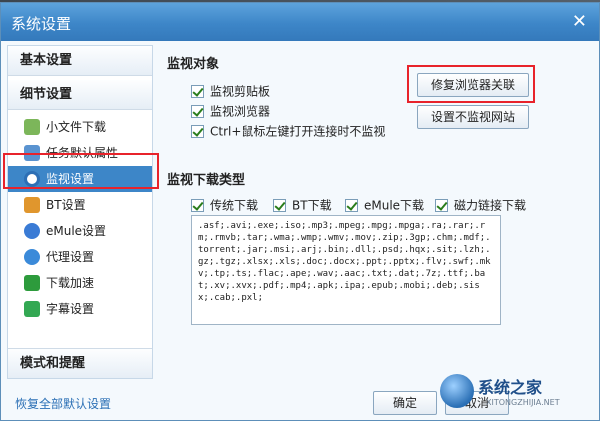 The height and width of the screenshot is (421, 600). I want to click on watermark-site: XITONGZHIJIA.NET, so click(523, 402).